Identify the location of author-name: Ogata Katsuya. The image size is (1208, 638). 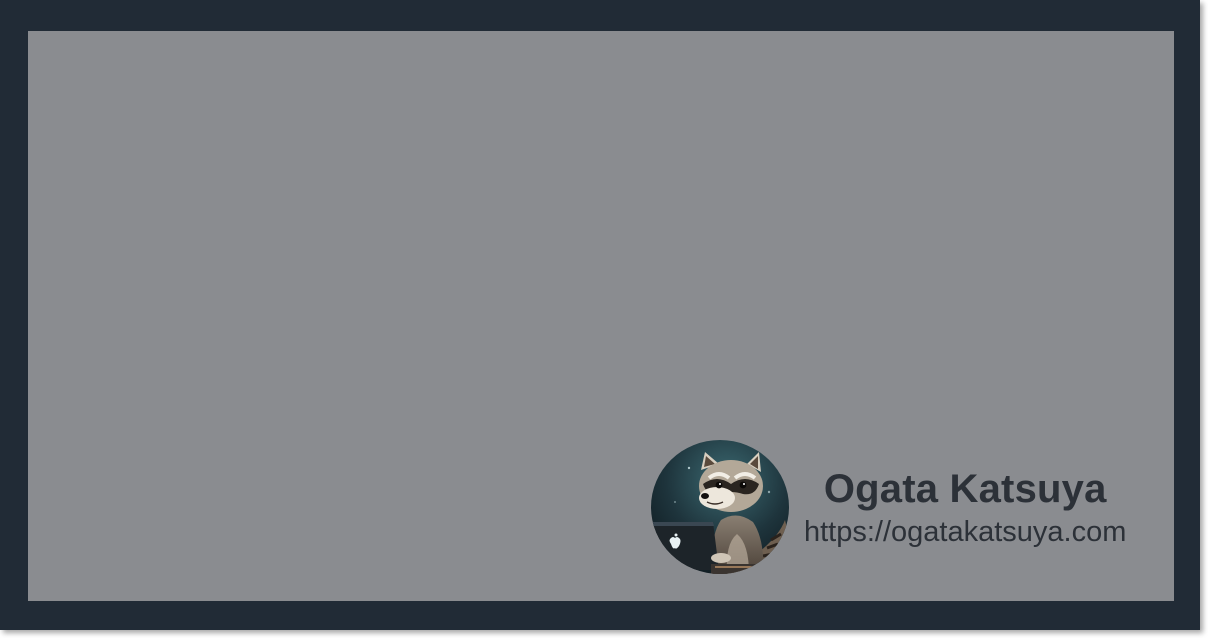
(965, 488).